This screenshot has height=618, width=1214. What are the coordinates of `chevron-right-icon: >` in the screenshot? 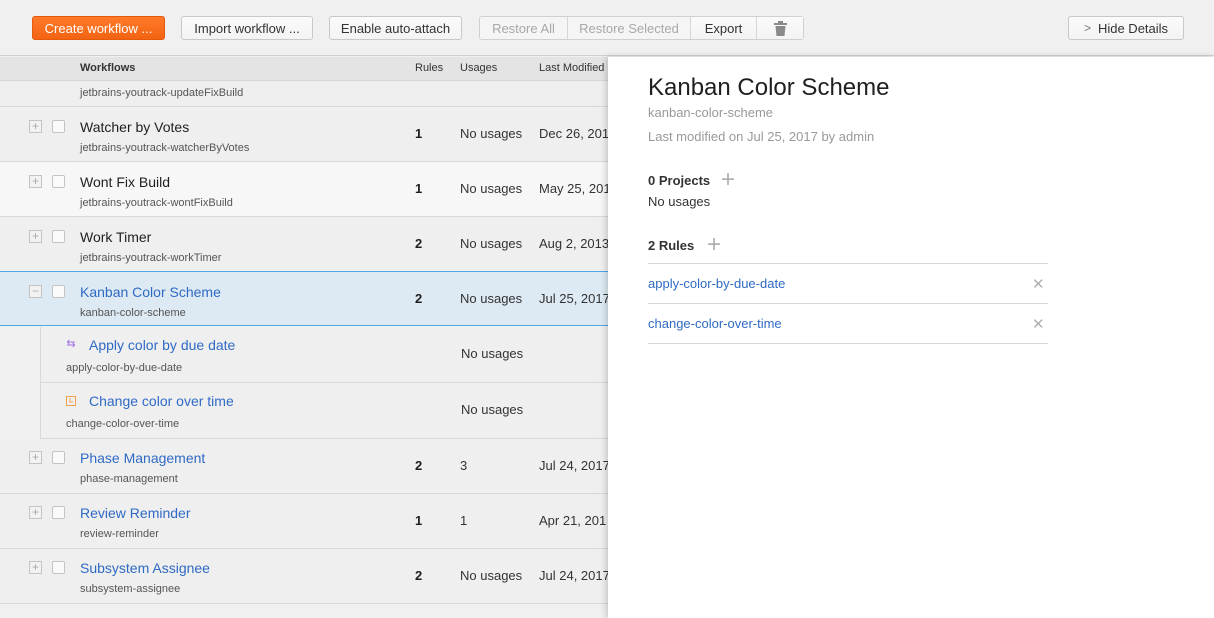 It's located at (1087, 28).